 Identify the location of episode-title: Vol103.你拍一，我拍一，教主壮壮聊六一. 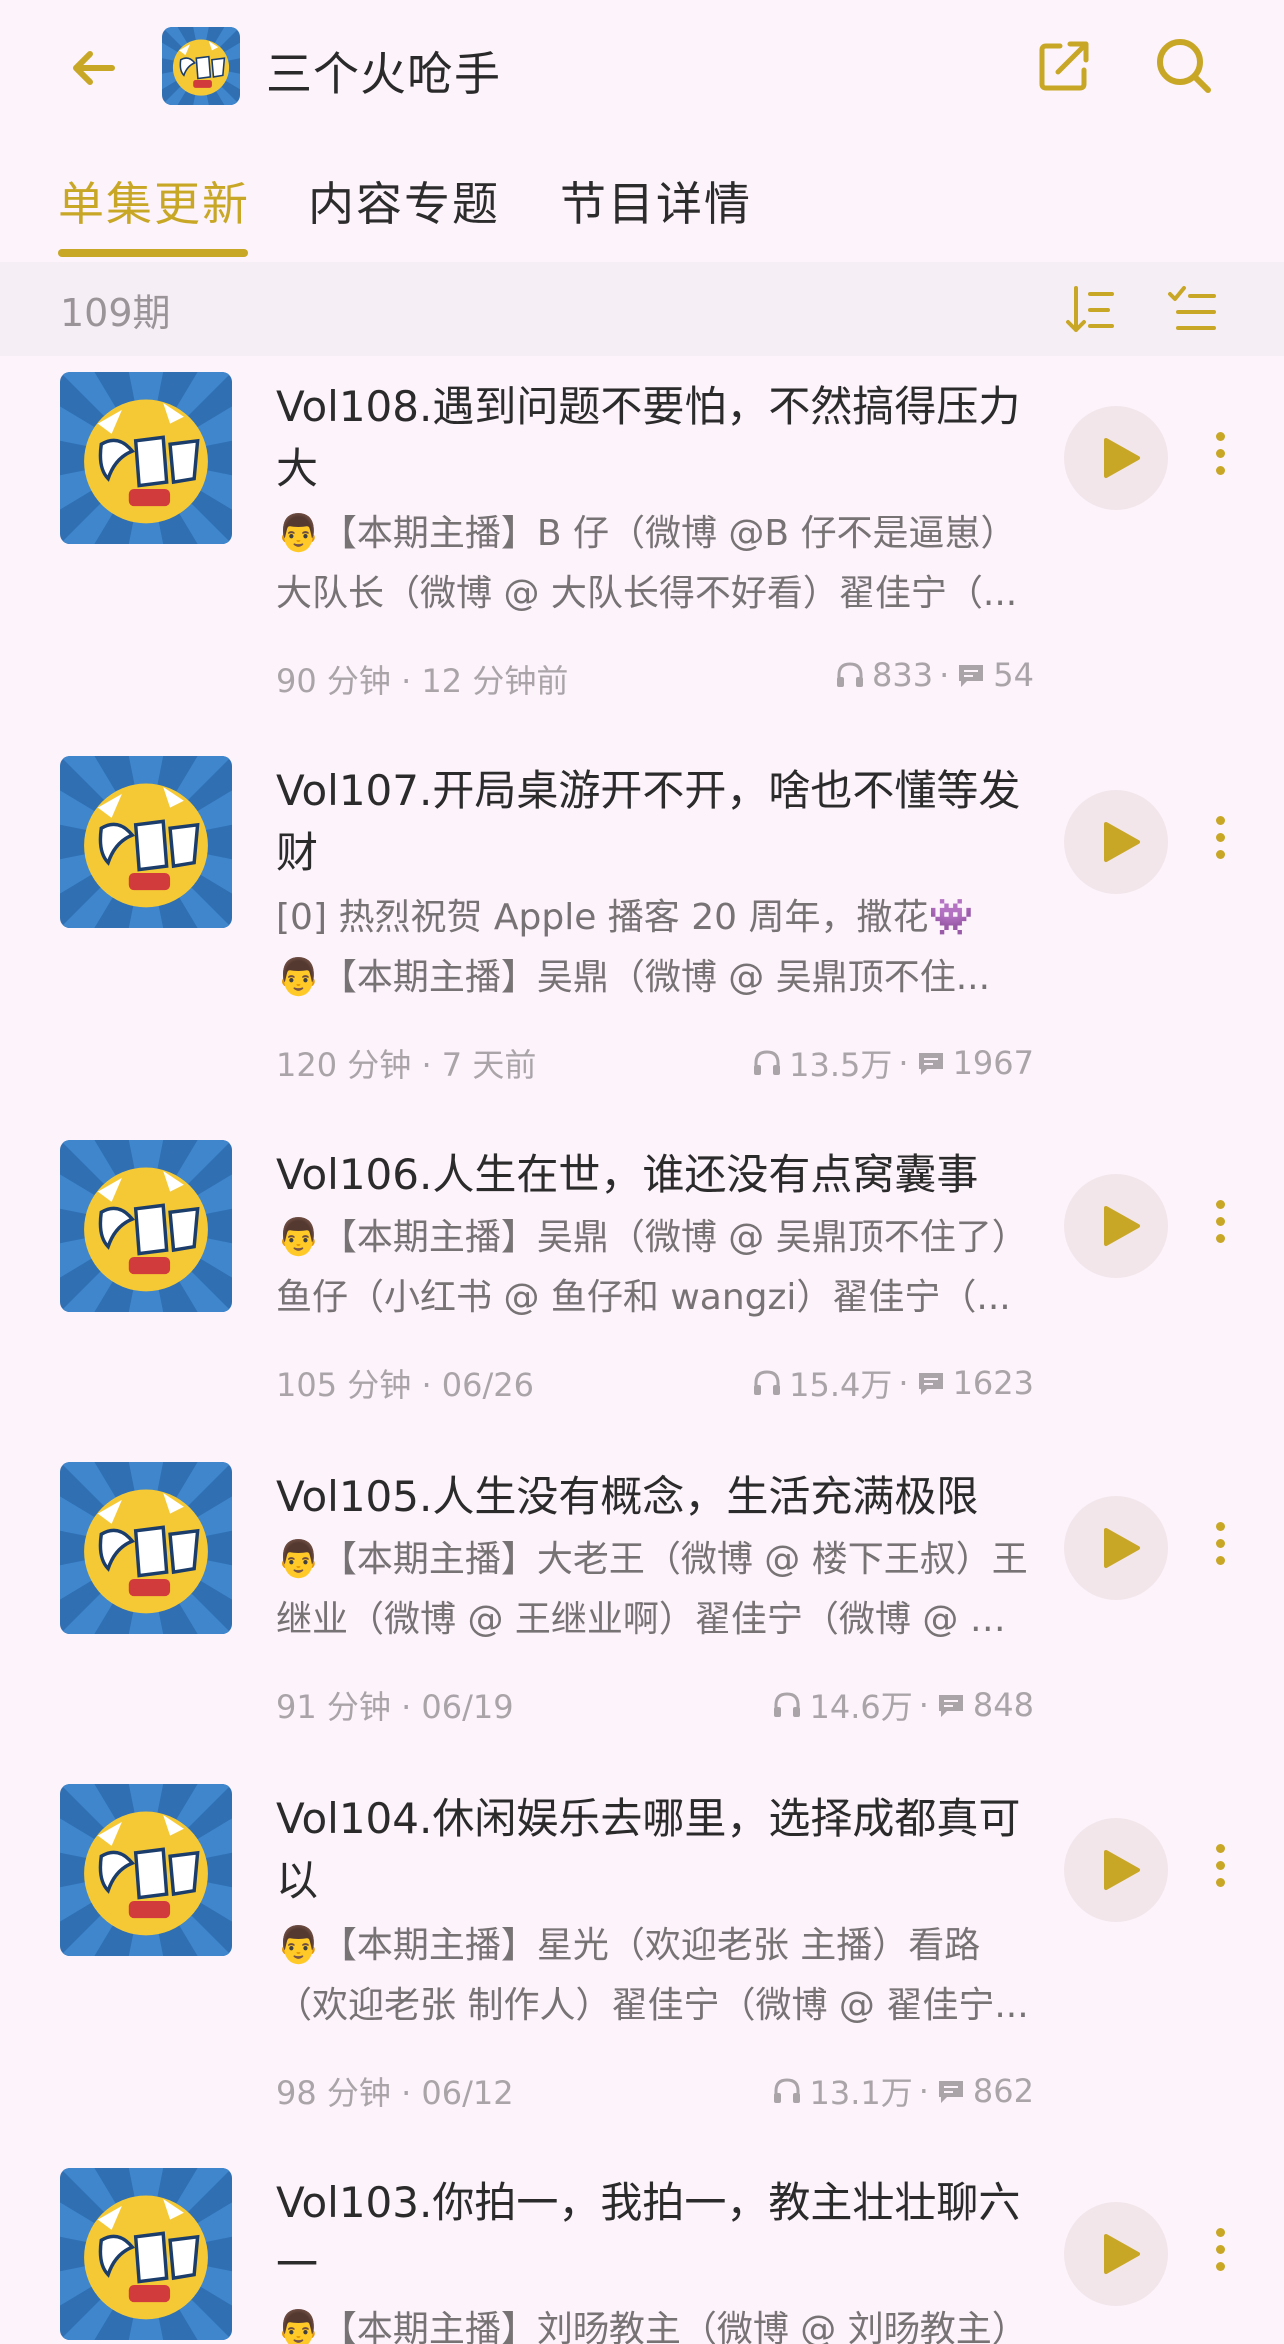
(648, 2233).